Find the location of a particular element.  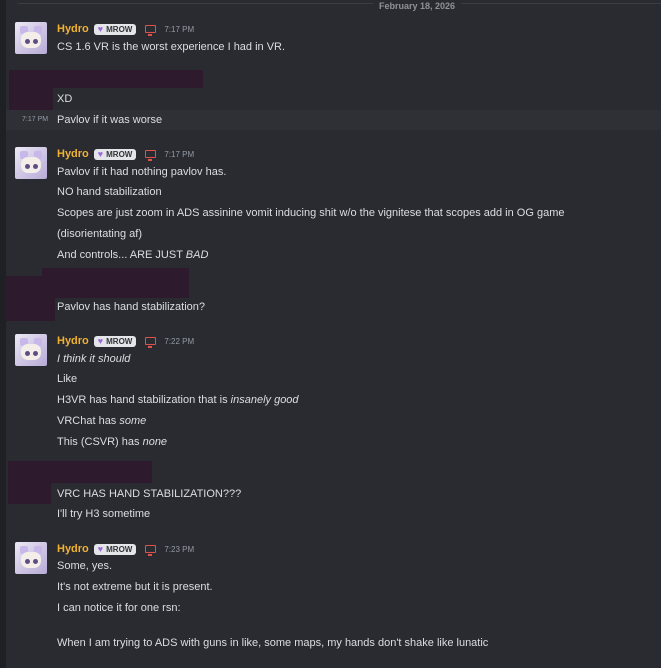

message-text: Pavlov if it was worse is located at coordinates (110, 120).